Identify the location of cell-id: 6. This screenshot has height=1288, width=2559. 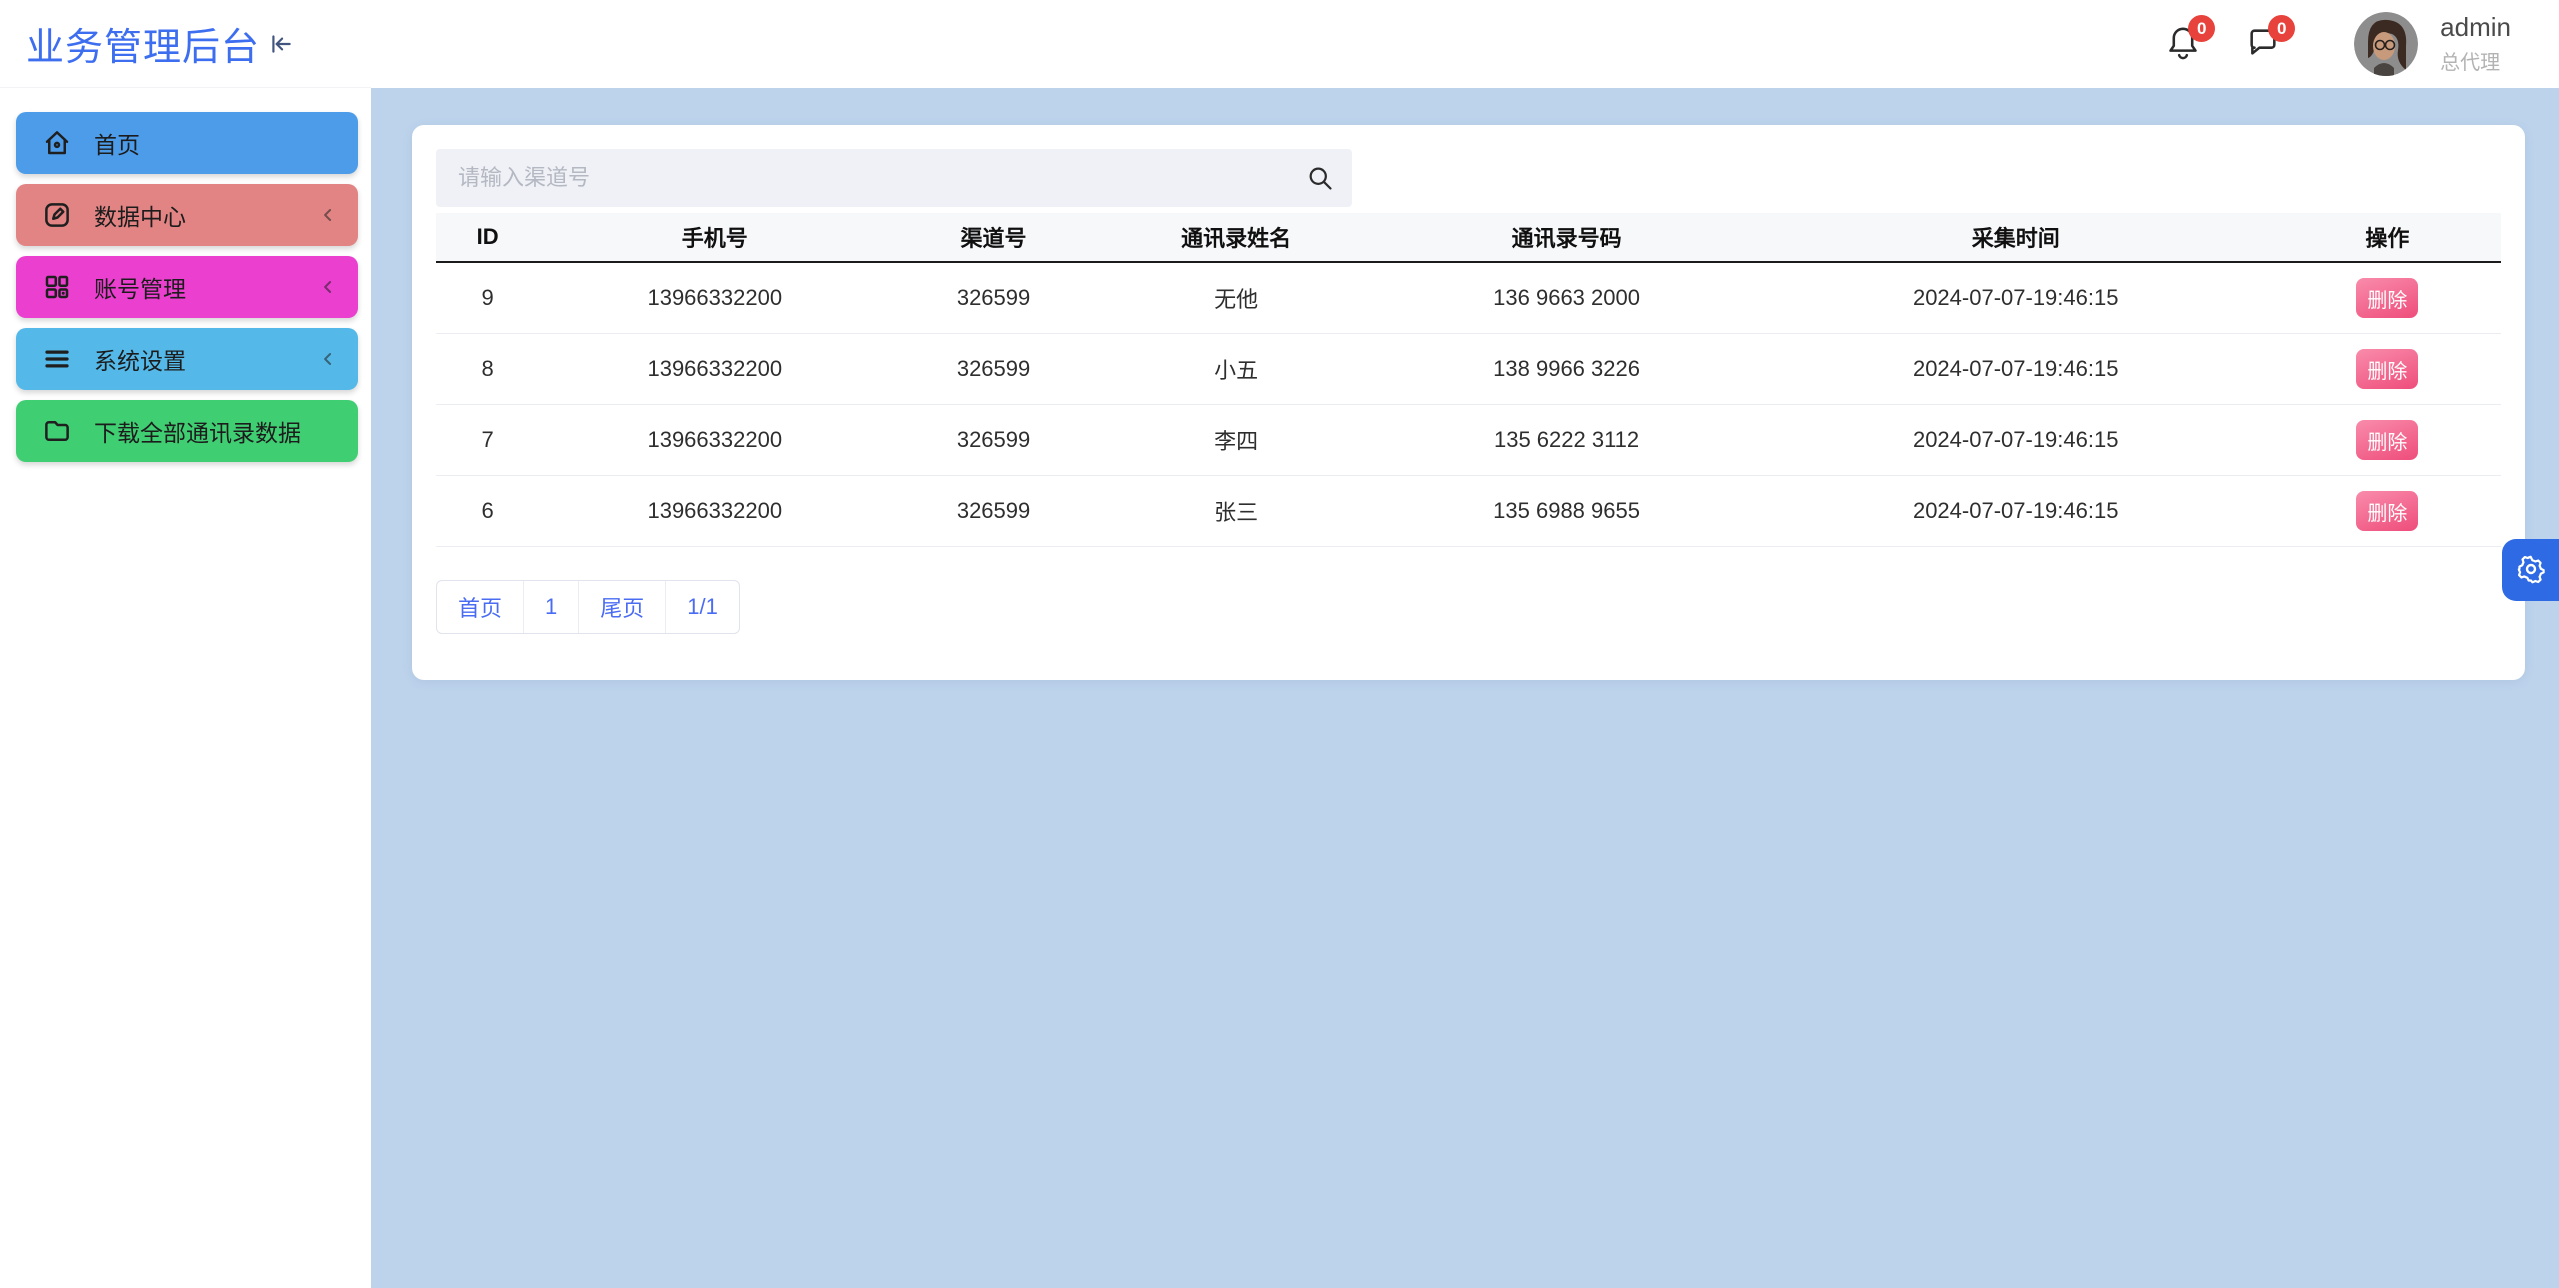
(487, 510).